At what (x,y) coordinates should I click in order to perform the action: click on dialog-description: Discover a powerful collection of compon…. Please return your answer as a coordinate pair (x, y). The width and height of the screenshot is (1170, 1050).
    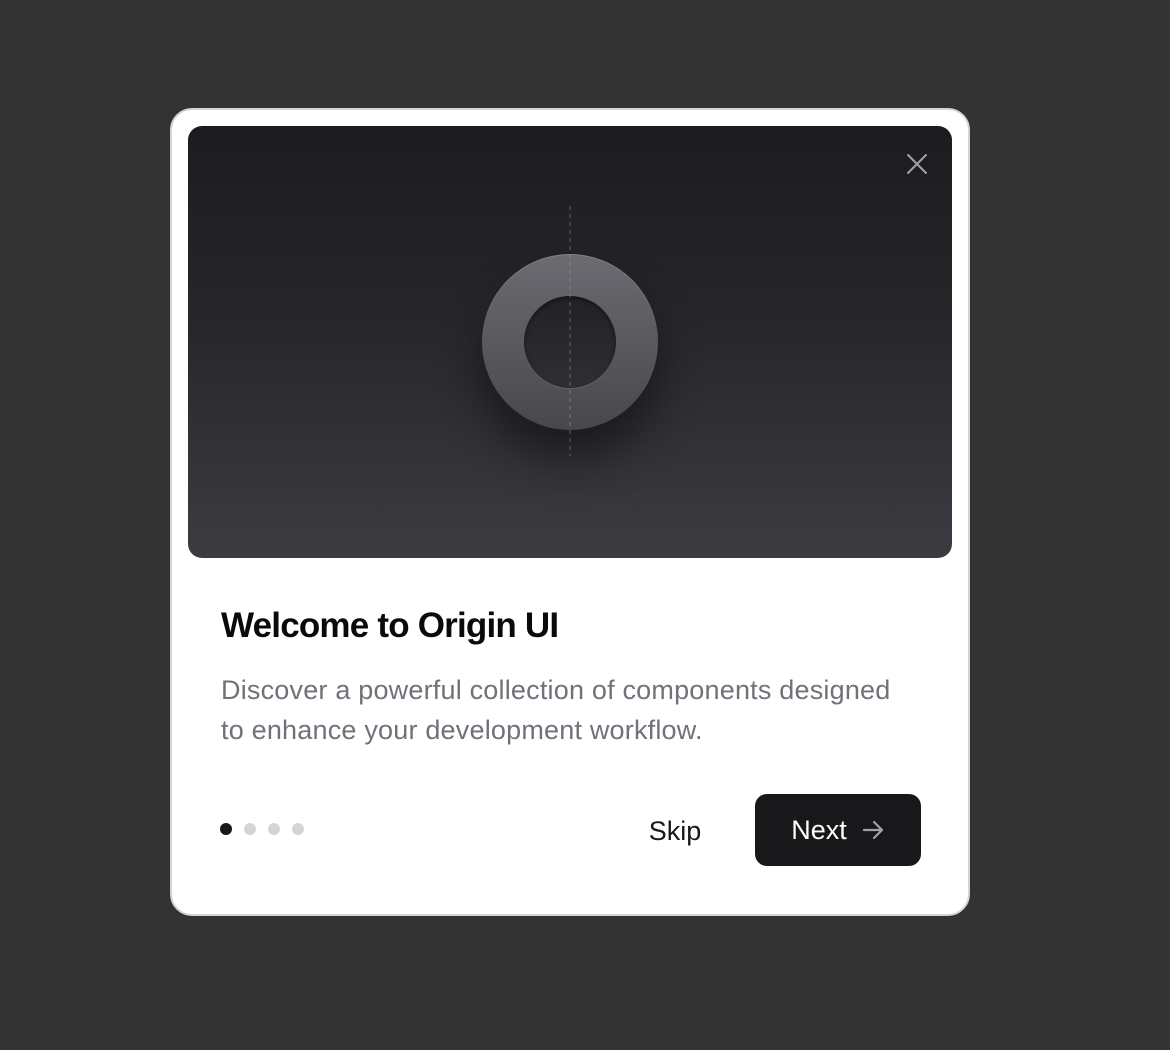
    Looking at the image, I should click on (556, 710).